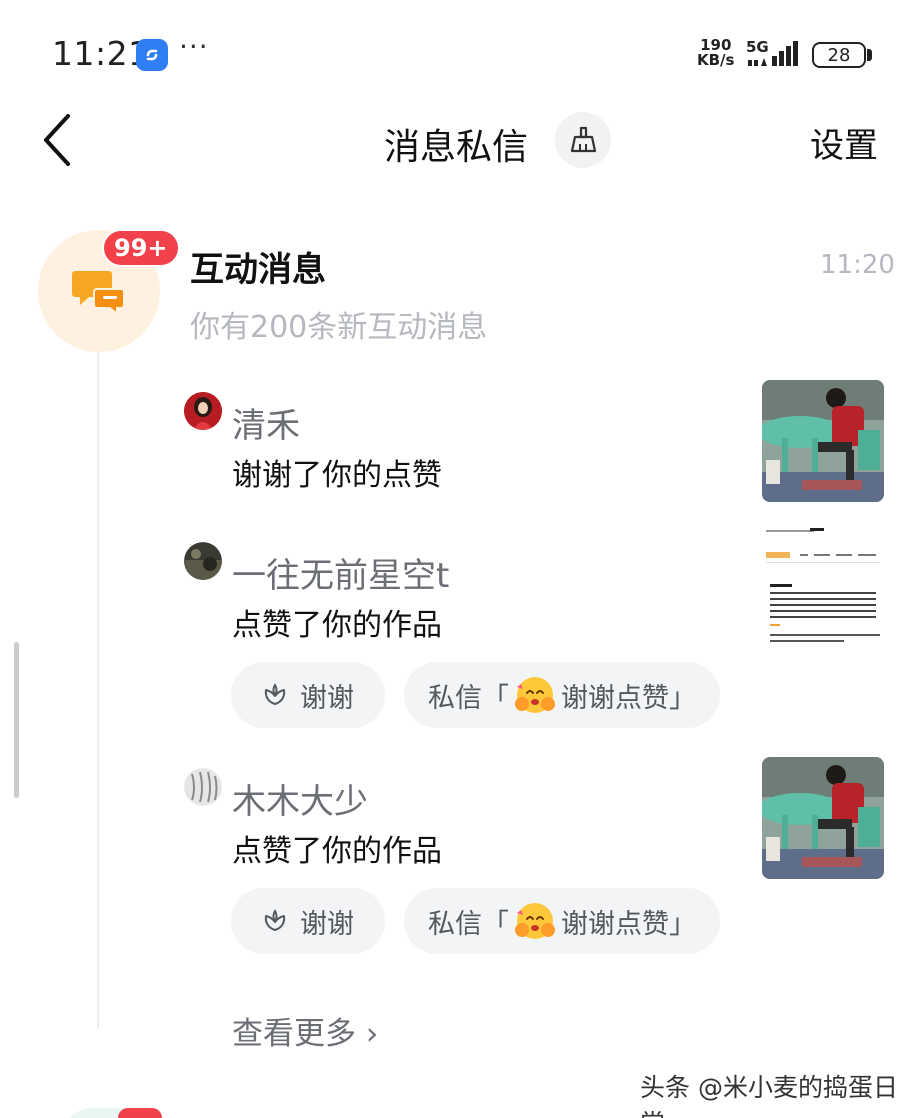 This screenshot has width=922, height=1118. Describe the element at coordinates (339, 327) in the screenshot. I see `group-subtitle: 你有200条新互动消息` at that location.